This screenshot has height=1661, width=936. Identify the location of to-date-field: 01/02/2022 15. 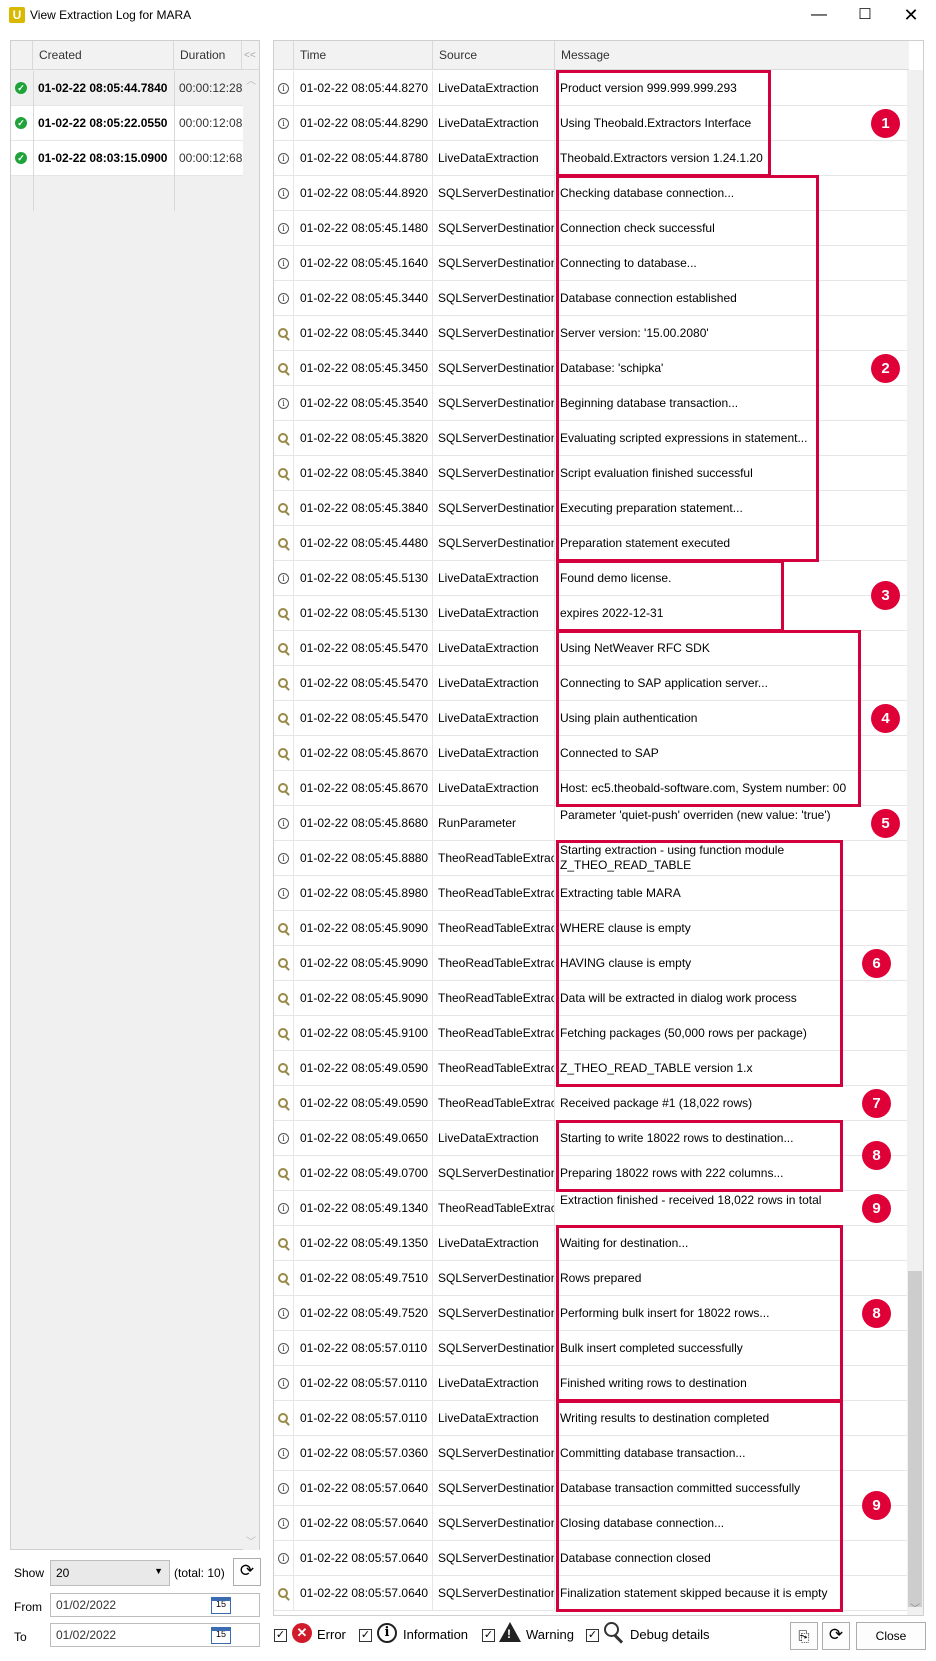
(155, 1635).